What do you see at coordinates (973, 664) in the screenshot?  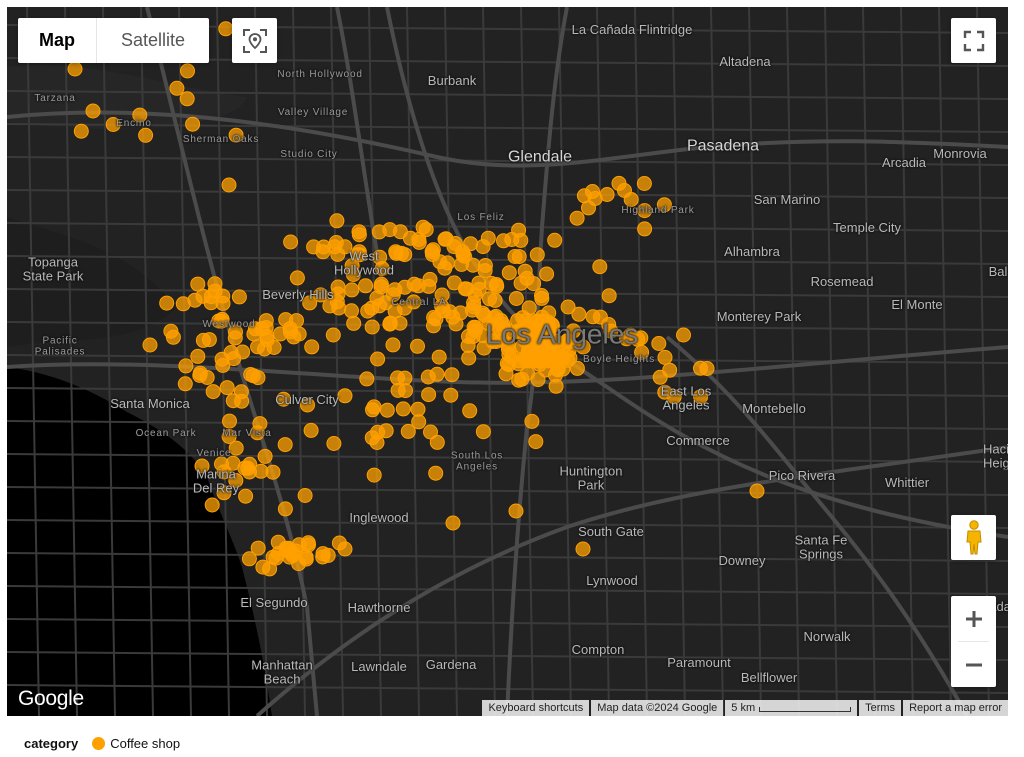 I see `zoom-out-button` at bounding box center [973, 664].